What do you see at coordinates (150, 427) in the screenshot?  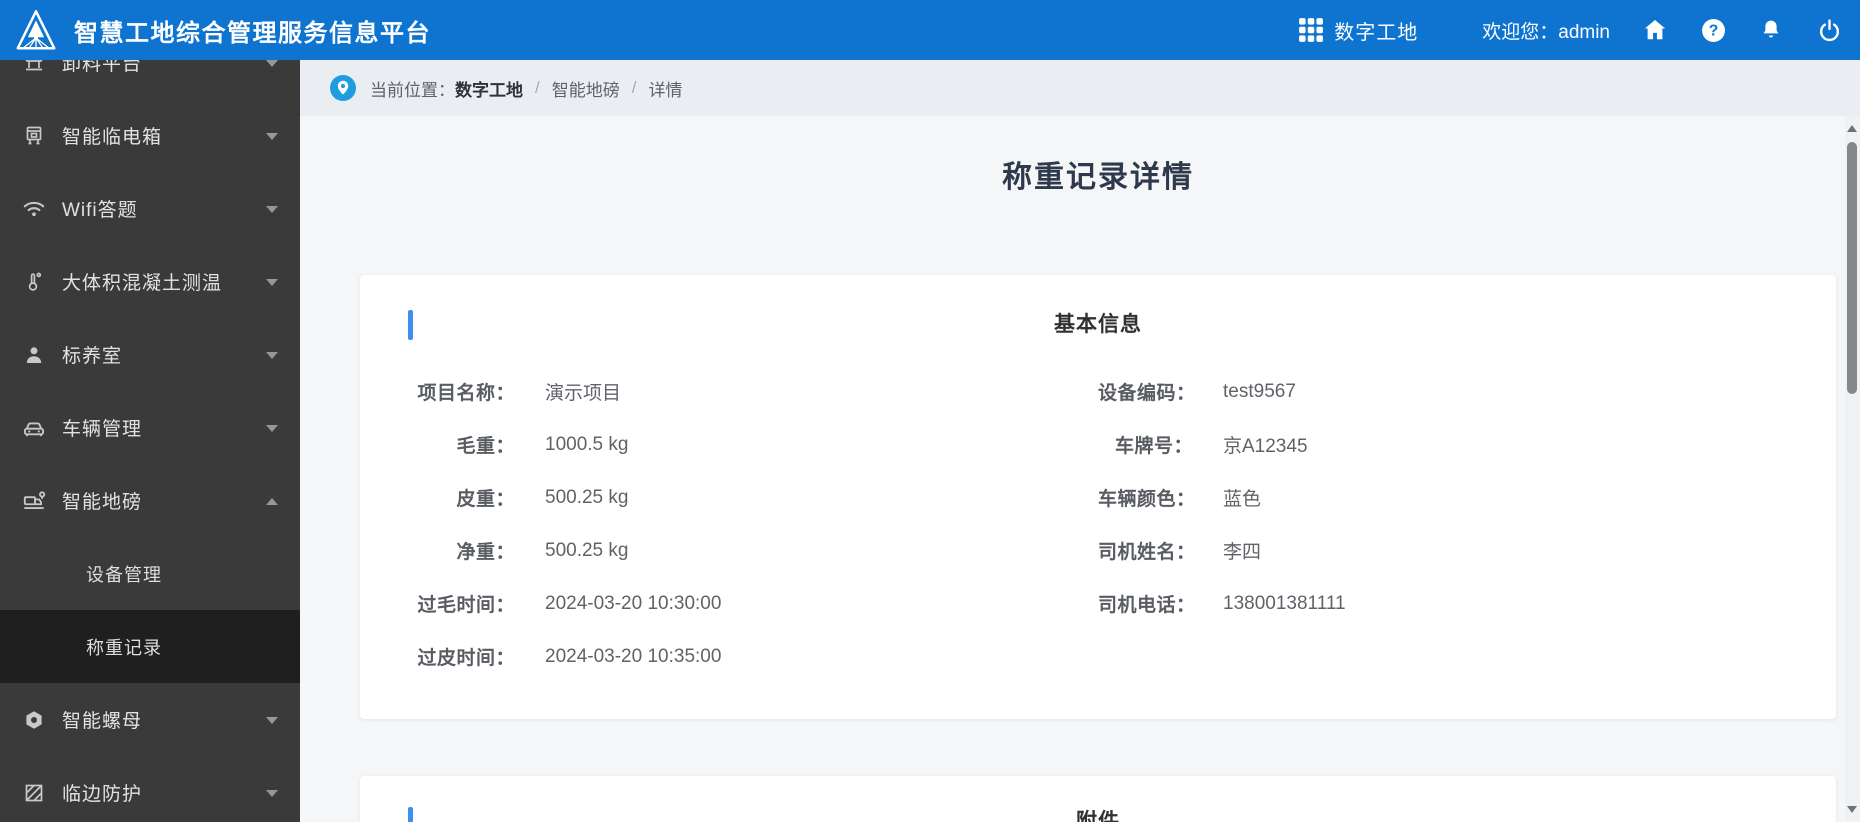 I see `sidebar-item-vehicle-management: 车辆管理` at bounding box center [150, 427].